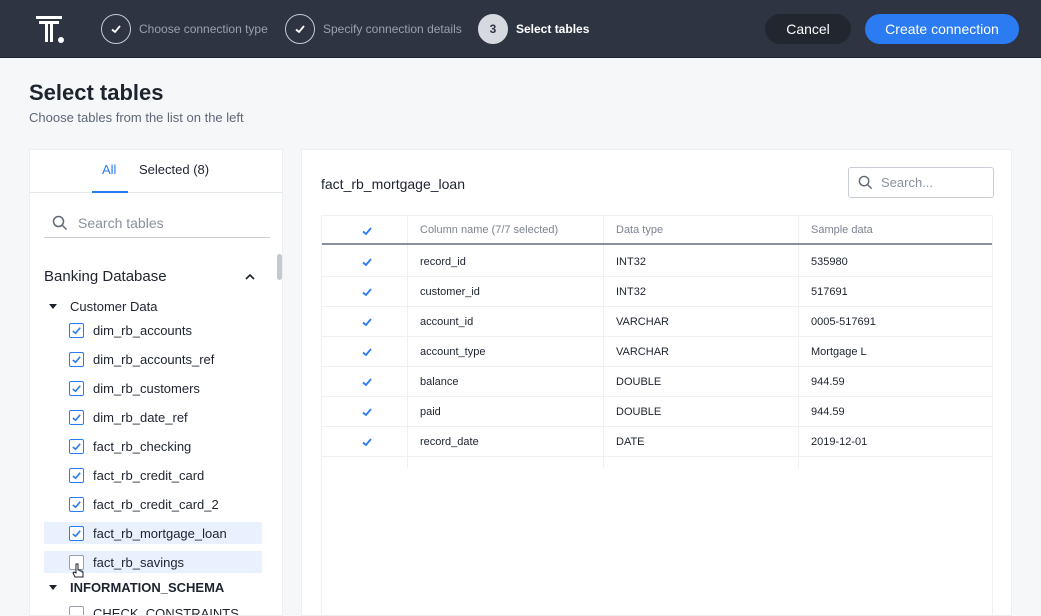 This screenshot has width=1041, height=616. I want to click on tab-selected: Selected (8), so click(174, 169).